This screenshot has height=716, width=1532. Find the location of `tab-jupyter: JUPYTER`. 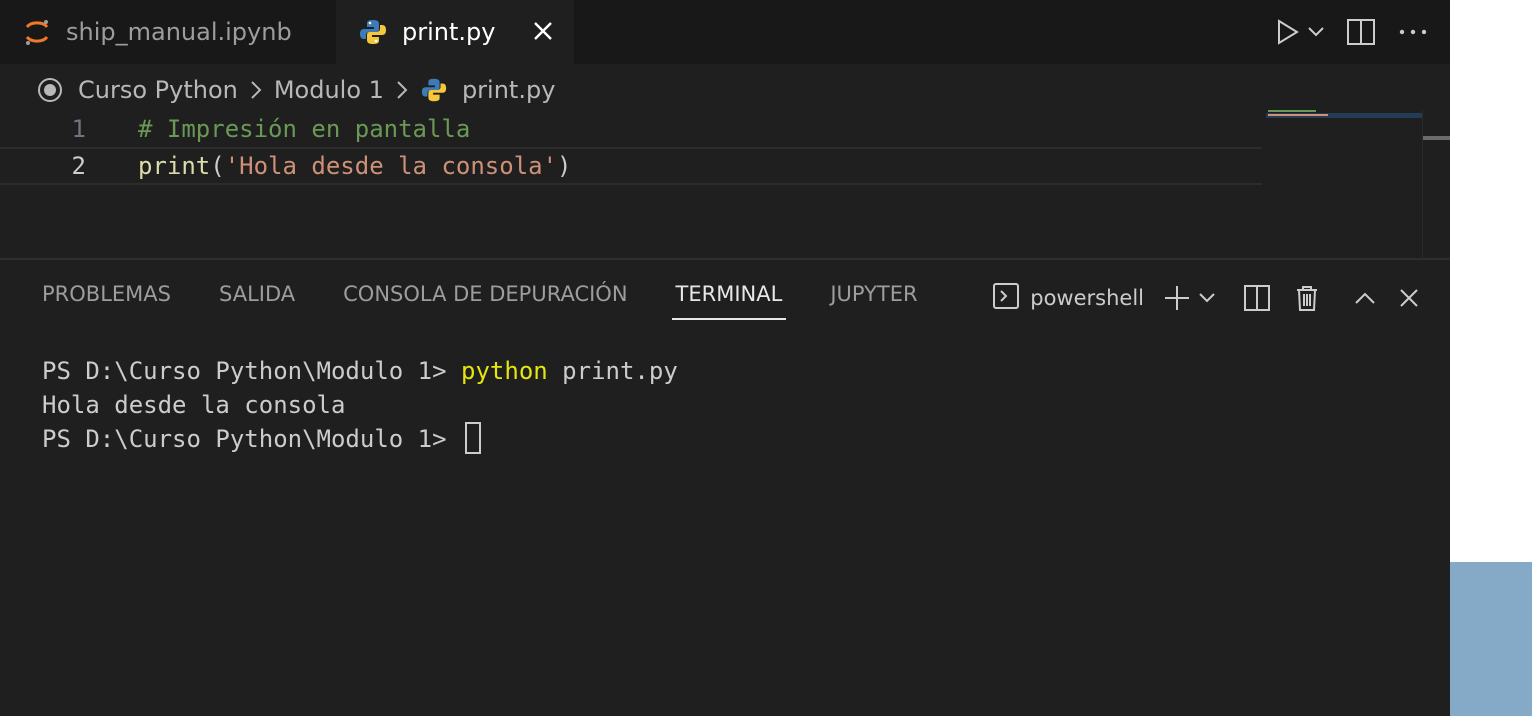

tab-jupyter: JUPYTER is located at coordinates (873, 301).